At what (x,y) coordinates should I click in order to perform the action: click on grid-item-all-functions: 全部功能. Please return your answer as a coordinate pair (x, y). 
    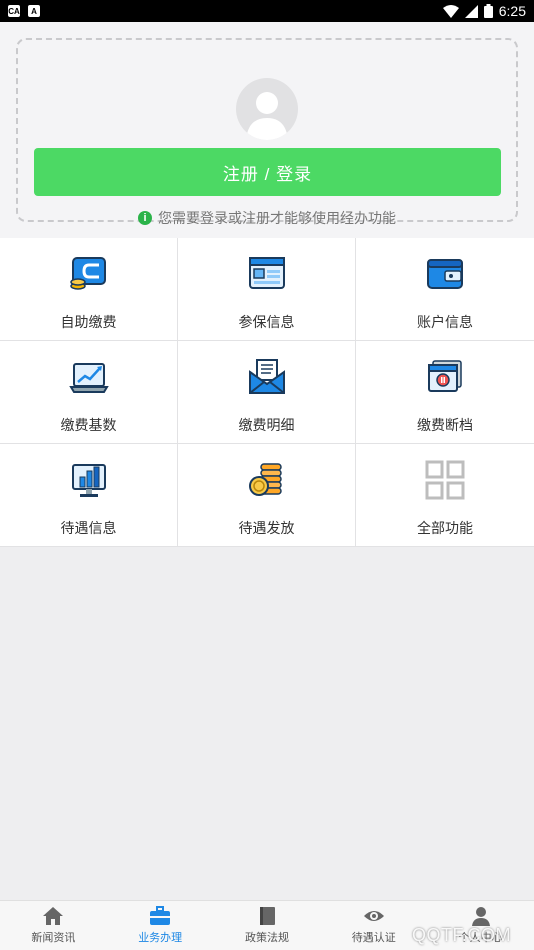
    Looking at the image, I should click on (445, 495).